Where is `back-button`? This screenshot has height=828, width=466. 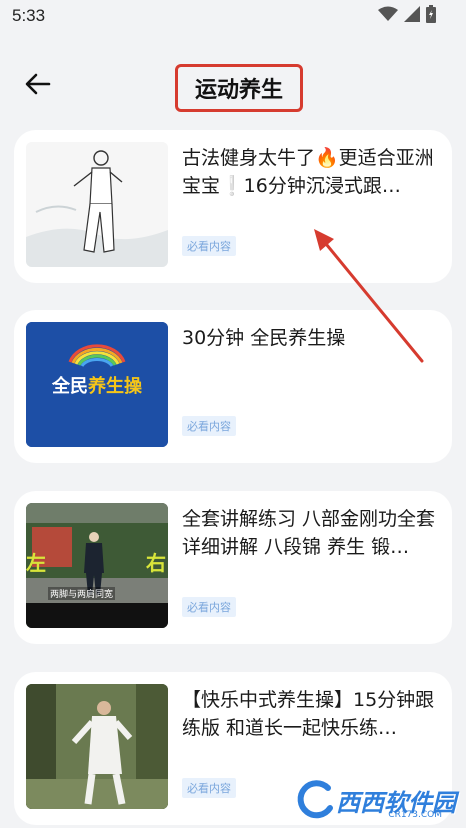
back-button is located at coordinates (38, 86).